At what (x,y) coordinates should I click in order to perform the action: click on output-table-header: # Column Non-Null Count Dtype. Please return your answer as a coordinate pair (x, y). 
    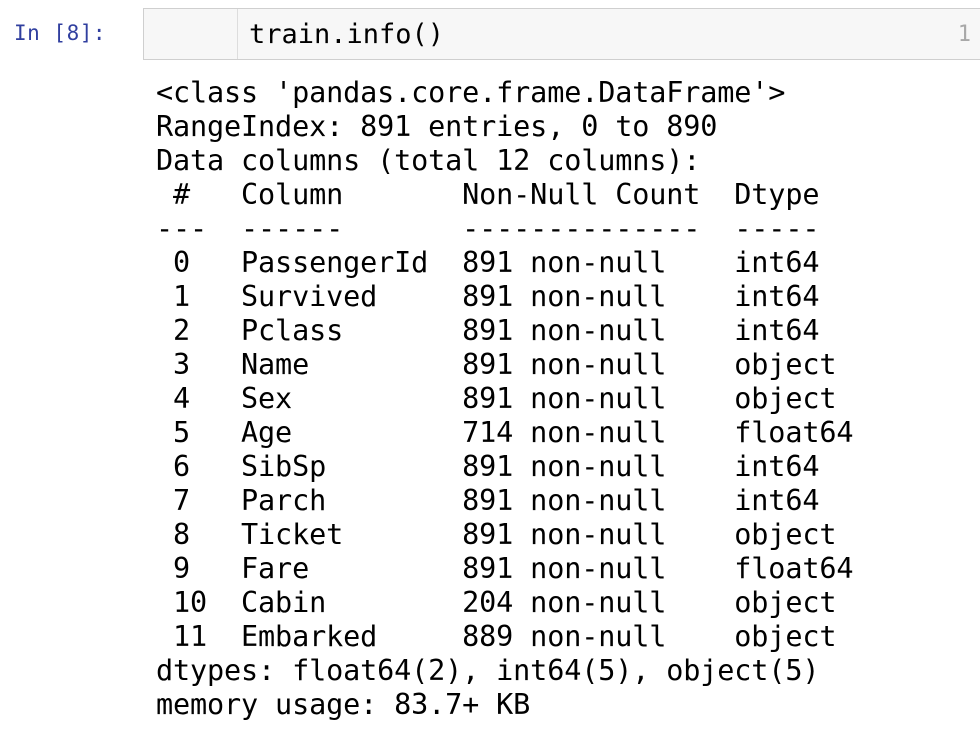
    Looking at the image, I should click on (505, 194).